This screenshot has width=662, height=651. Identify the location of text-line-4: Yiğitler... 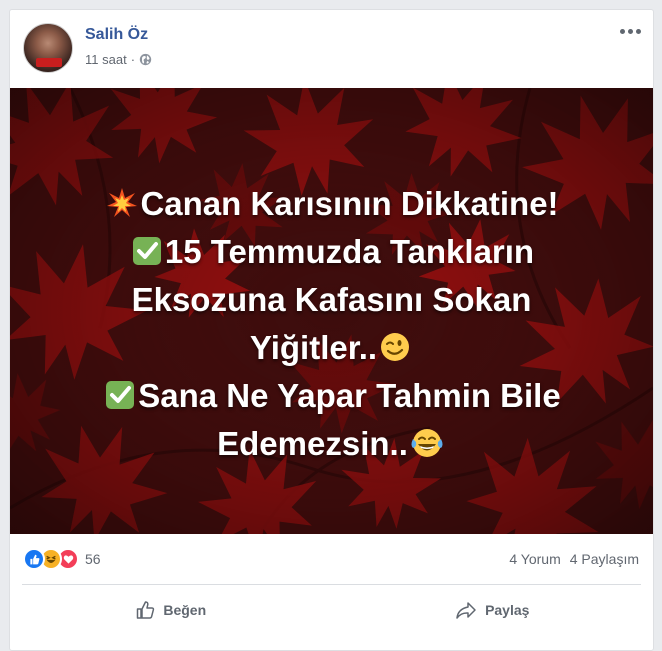
(313, 347).